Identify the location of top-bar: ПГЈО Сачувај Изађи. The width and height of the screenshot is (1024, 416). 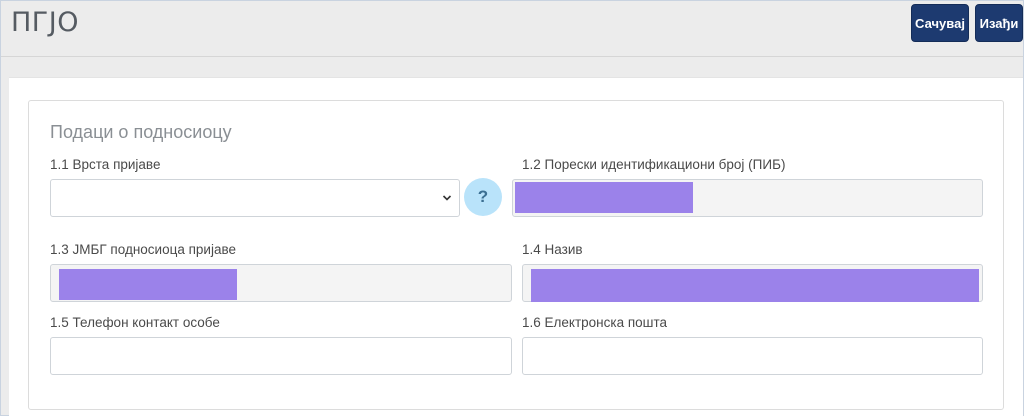
(512, 29).